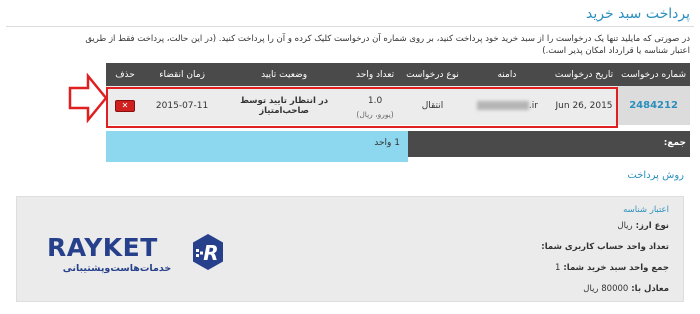  I want to click on total-label-area: جمع:, so click(549, 144).